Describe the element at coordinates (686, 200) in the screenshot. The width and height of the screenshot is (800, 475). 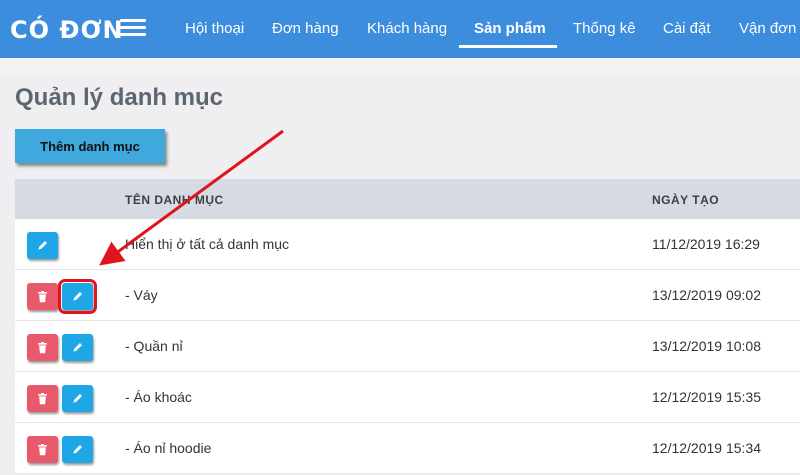
I see `column-header-date: NGÀY TẠO` at that location.